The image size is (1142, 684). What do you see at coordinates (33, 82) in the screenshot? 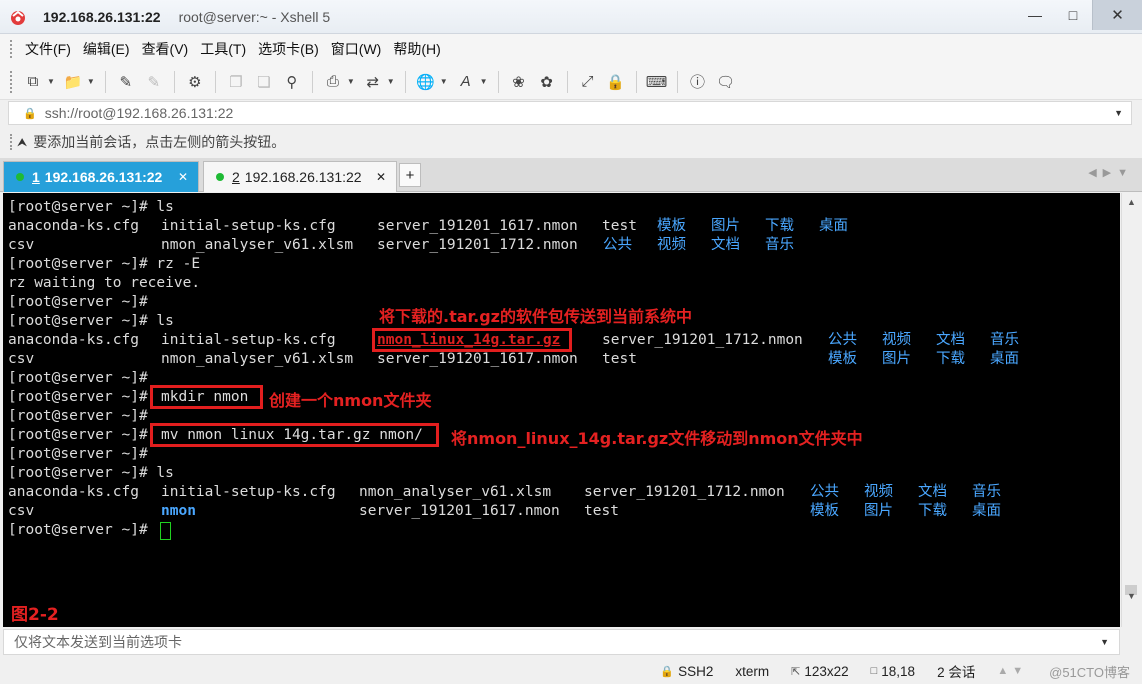
I see `new-session-icon: ⧉` at bounding box center [33, 82].